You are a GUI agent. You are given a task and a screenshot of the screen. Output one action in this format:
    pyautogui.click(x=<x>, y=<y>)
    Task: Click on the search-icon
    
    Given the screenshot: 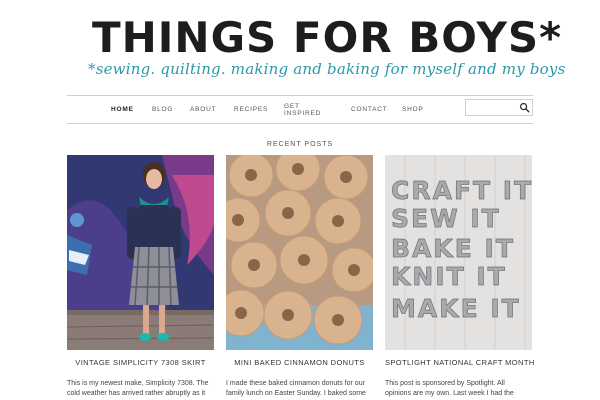 What is the action you would take?
    pyautogui.click(x=524, y=107)
    